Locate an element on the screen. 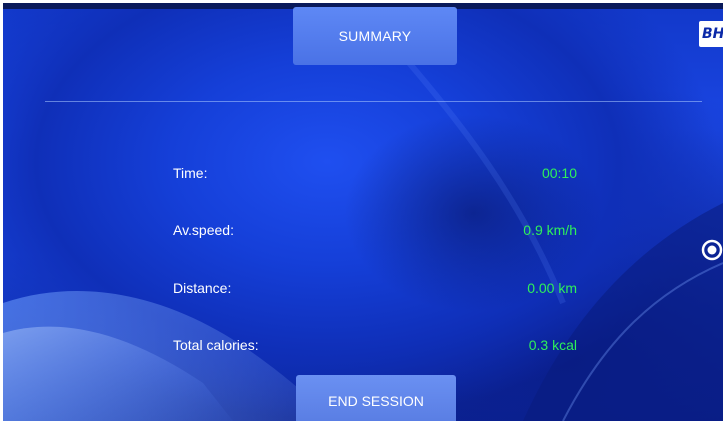 Image resolution: width=726 pixels, height=424 pixels. radio-circle-icon is located at coordinates (712, 250).